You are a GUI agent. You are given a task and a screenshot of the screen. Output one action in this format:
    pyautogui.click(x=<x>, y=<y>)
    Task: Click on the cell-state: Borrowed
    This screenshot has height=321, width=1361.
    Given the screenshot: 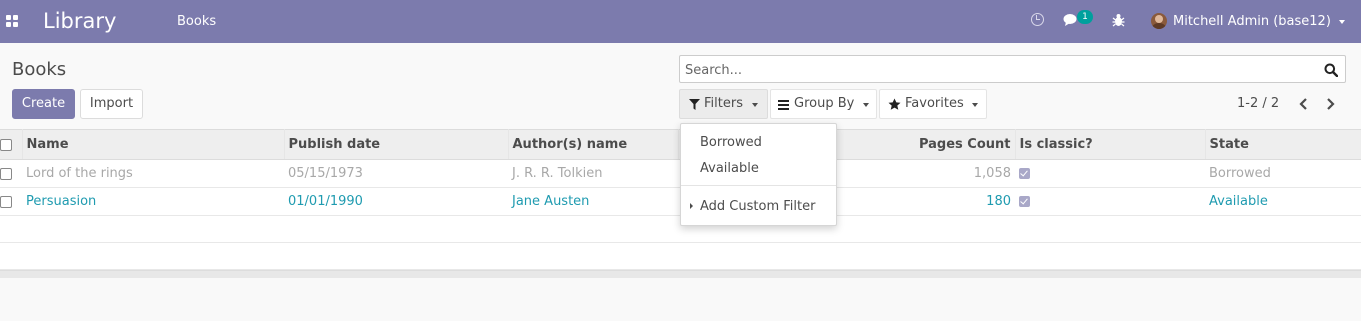 What is the action you would take?
    pyautogui.click(x=1283, y=173)
    